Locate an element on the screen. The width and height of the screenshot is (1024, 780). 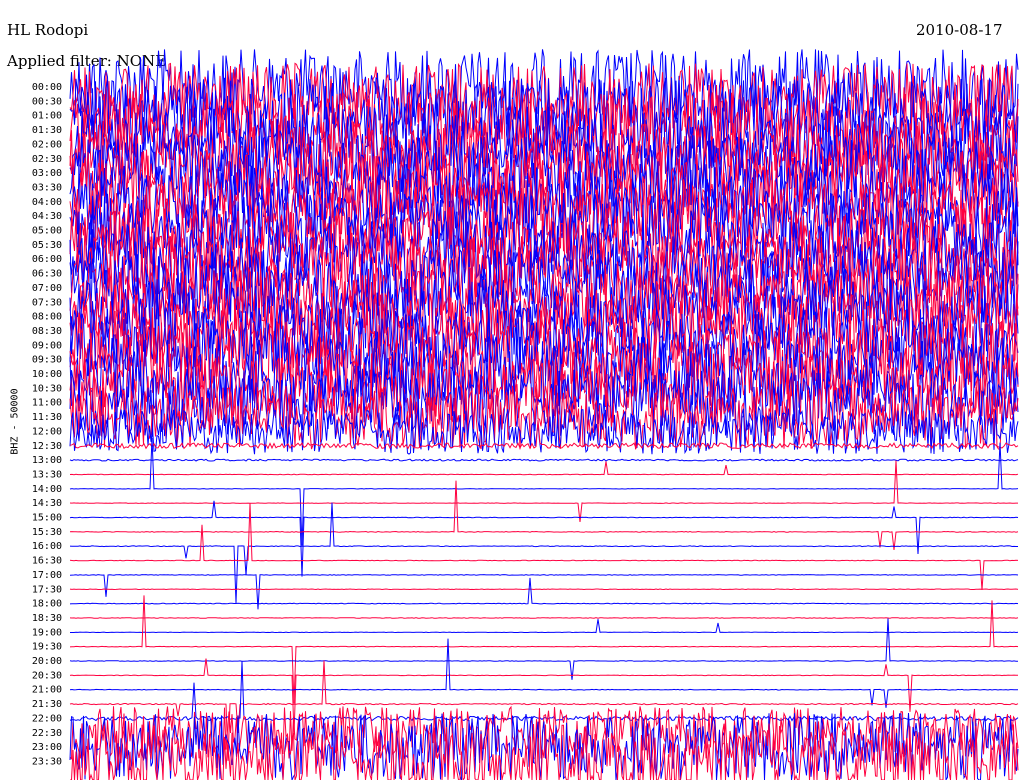
row-time-label: 00:00 is located at coordinates (47, 87).